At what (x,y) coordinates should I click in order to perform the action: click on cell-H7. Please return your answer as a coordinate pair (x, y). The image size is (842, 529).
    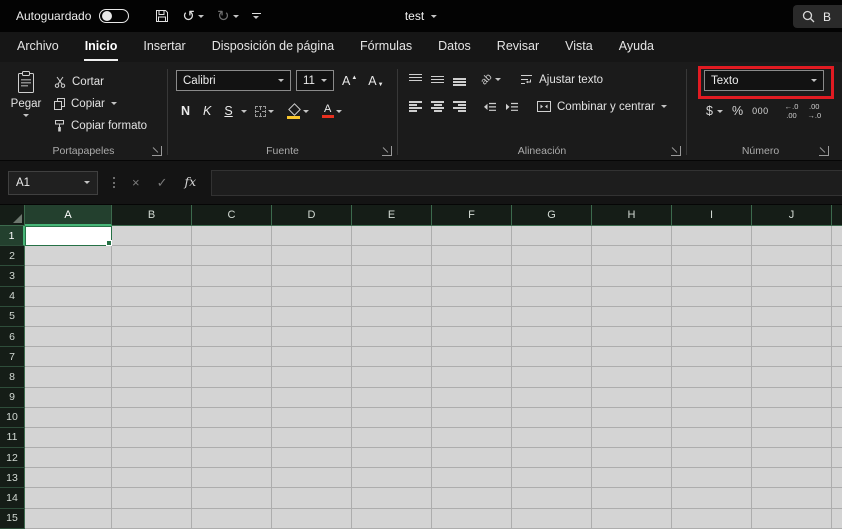
    Looking at the image, I should click on (632, 357).